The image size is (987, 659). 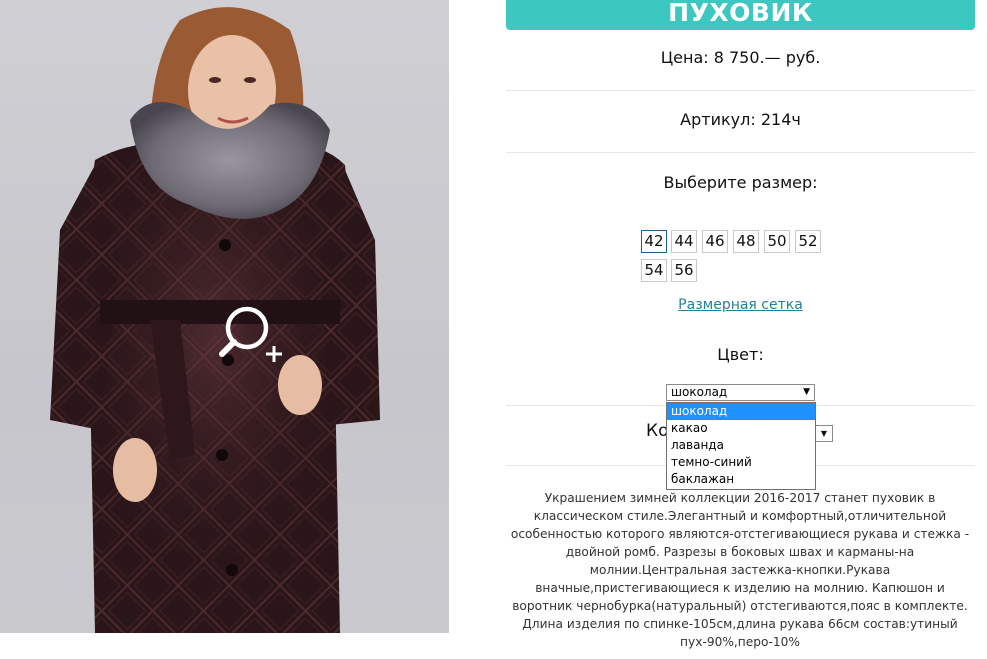 I want to click on color-option-dark-blue: темно-синий, so click(x=741, y=462).